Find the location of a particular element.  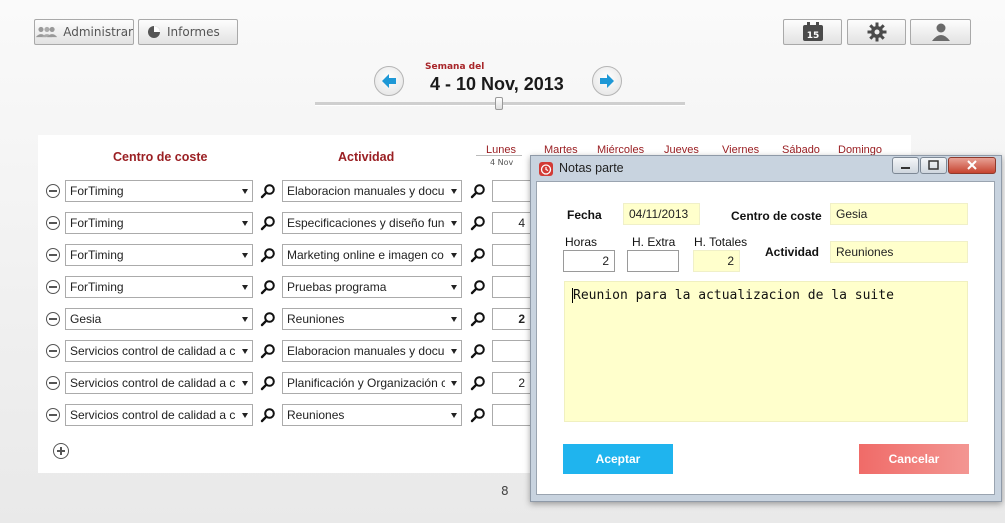

horas-label: Horas is located at coordinates (581, 242).